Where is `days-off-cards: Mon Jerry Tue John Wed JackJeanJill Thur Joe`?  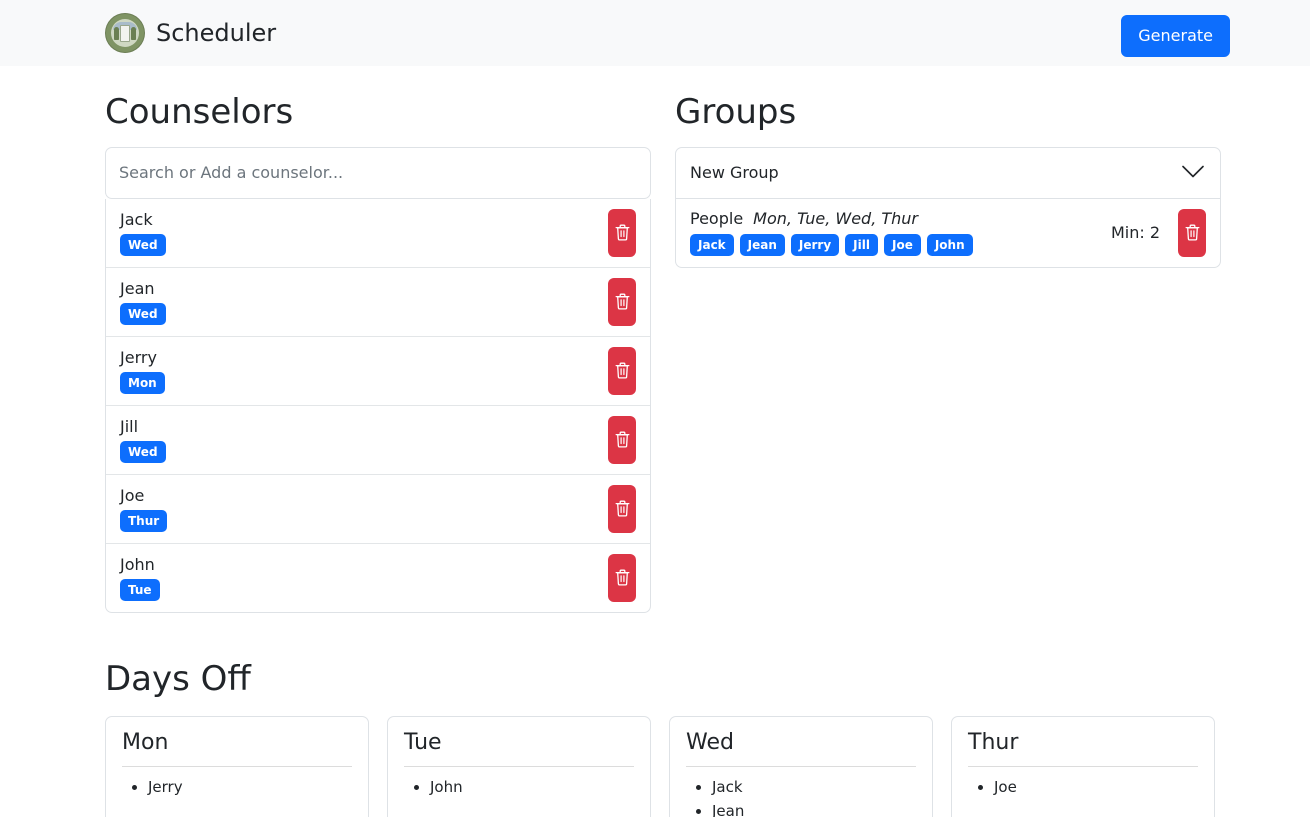 days-off-cards: Mon Jerry Tue John Wed JackJeanJill Thur Joe is located at coordinates (660, 766).